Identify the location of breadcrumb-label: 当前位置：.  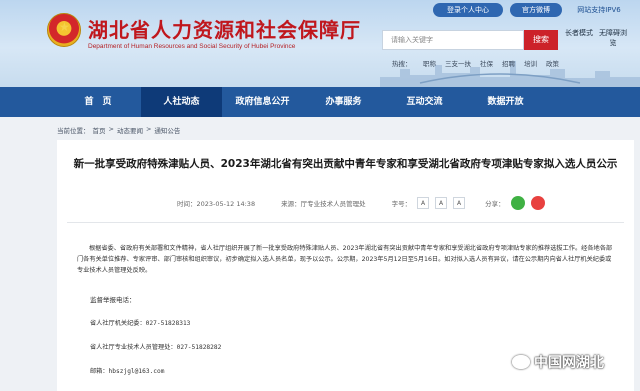
(73, 131).